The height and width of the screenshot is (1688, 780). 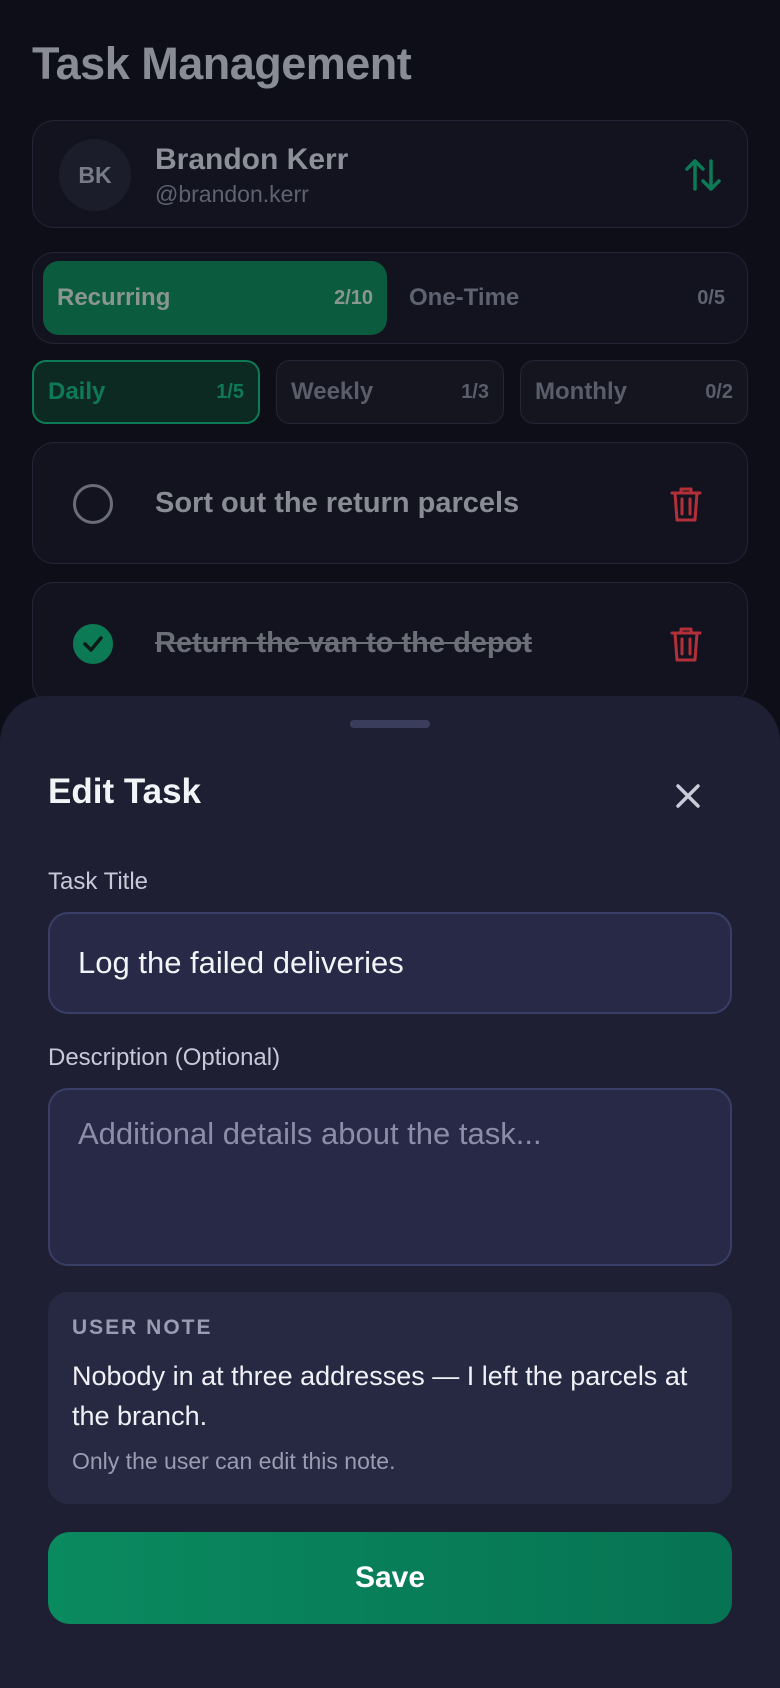 What do you see at coordinates (215, 298) in the screenshot?
I see `segment-recurring: Recurring 2/10` at bounding box center [215, 298].